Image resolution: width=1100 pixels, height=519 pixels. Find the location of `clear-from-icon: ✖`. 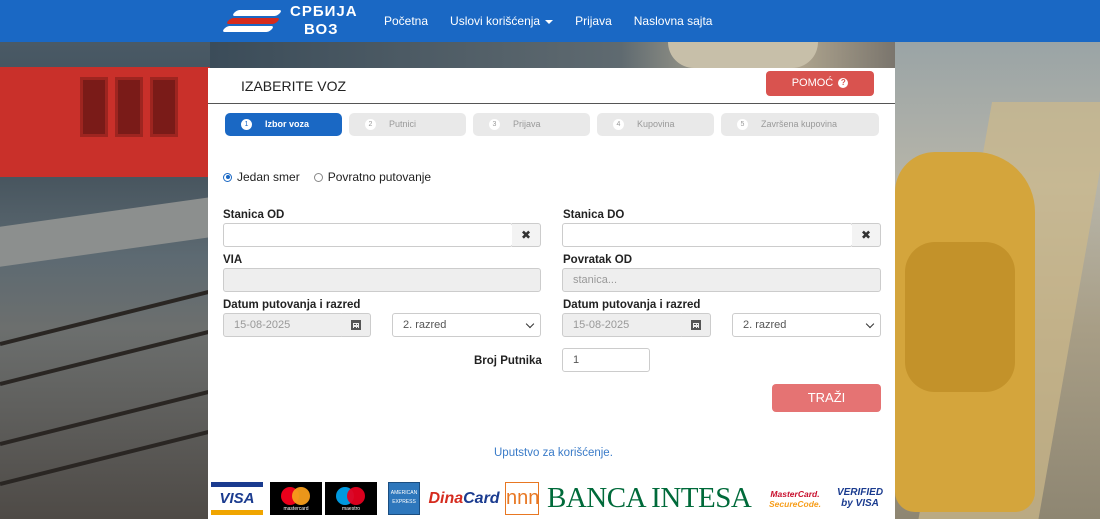

clear-from-icon: ✖ is located at coordinates (526, 235).